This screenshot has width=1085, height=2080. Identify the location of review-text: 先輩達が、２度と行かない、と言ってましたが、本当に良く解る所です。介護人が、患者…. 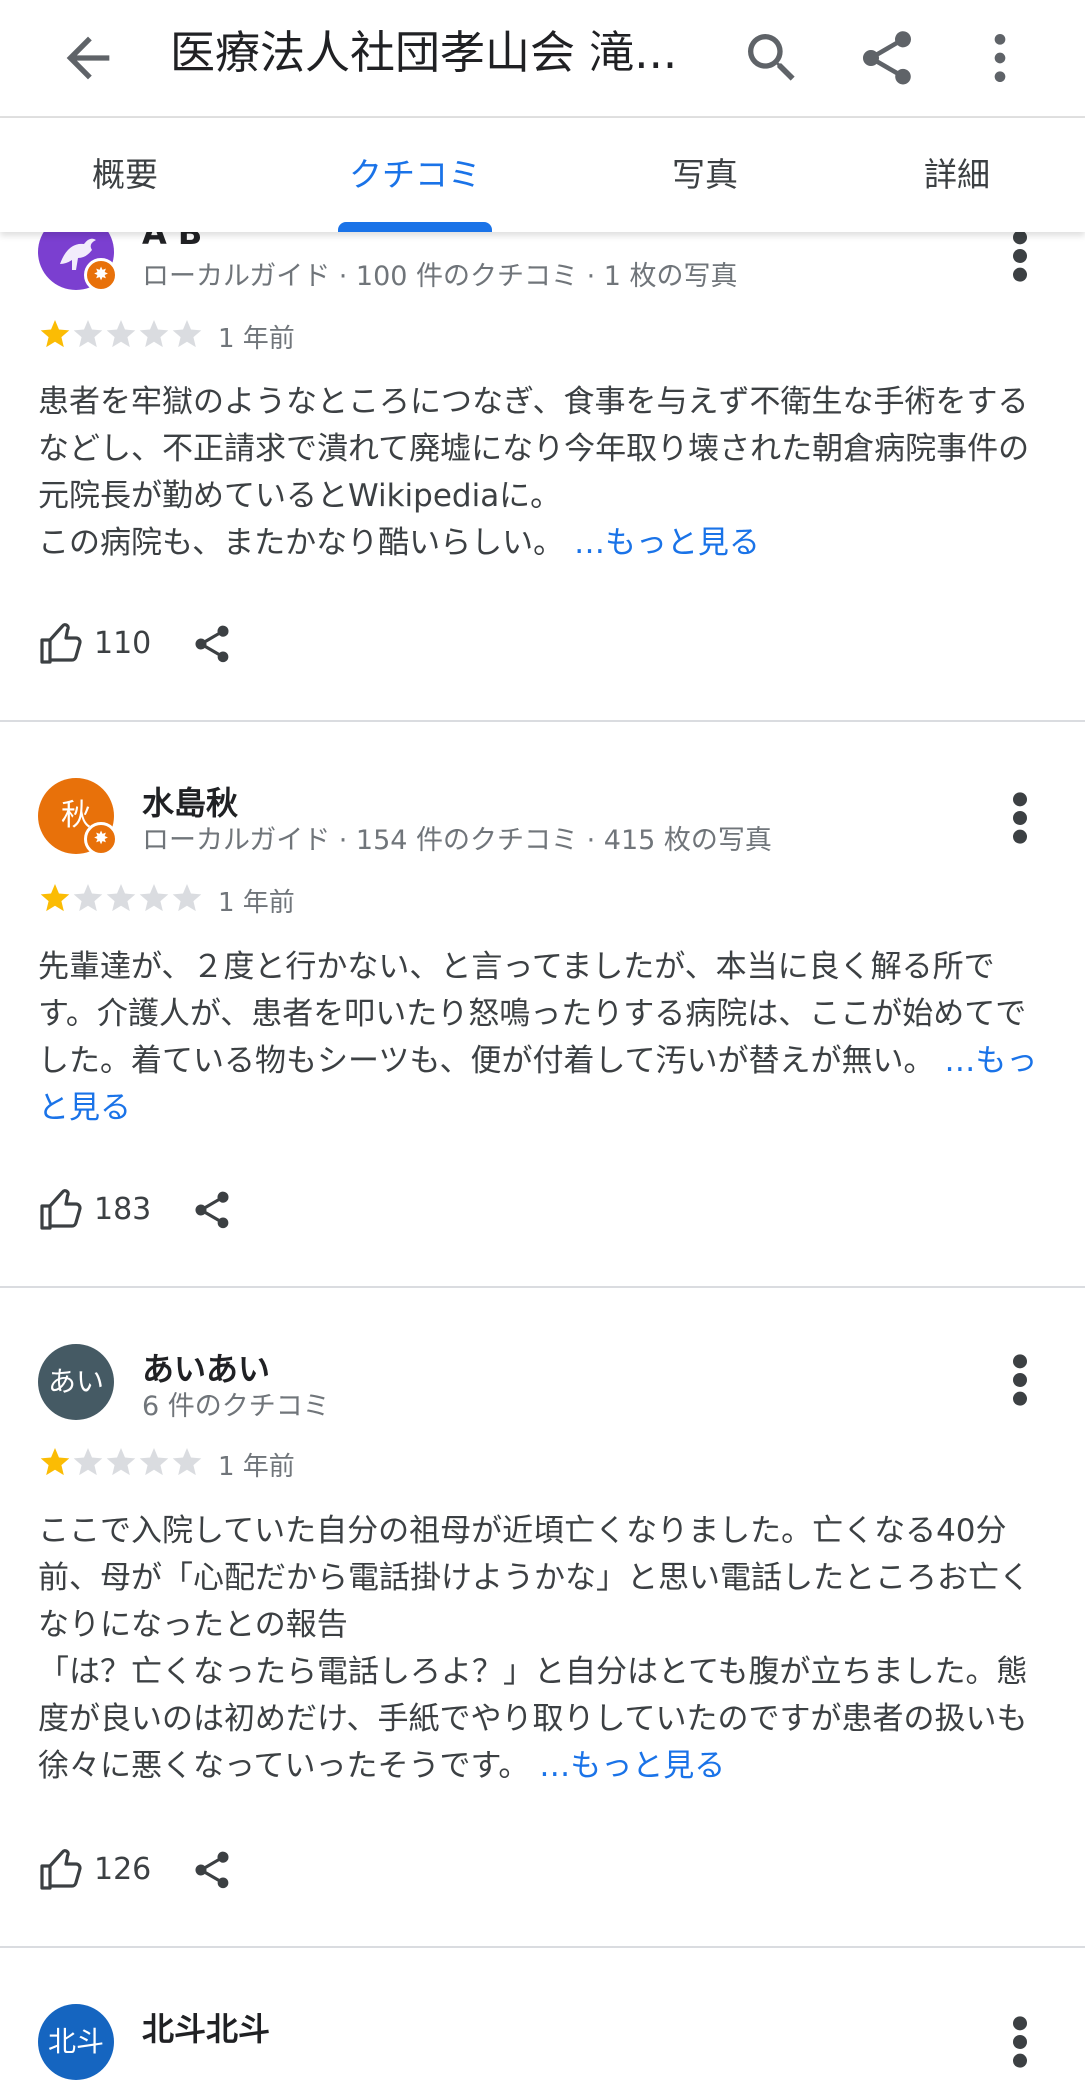
(543, 1038).